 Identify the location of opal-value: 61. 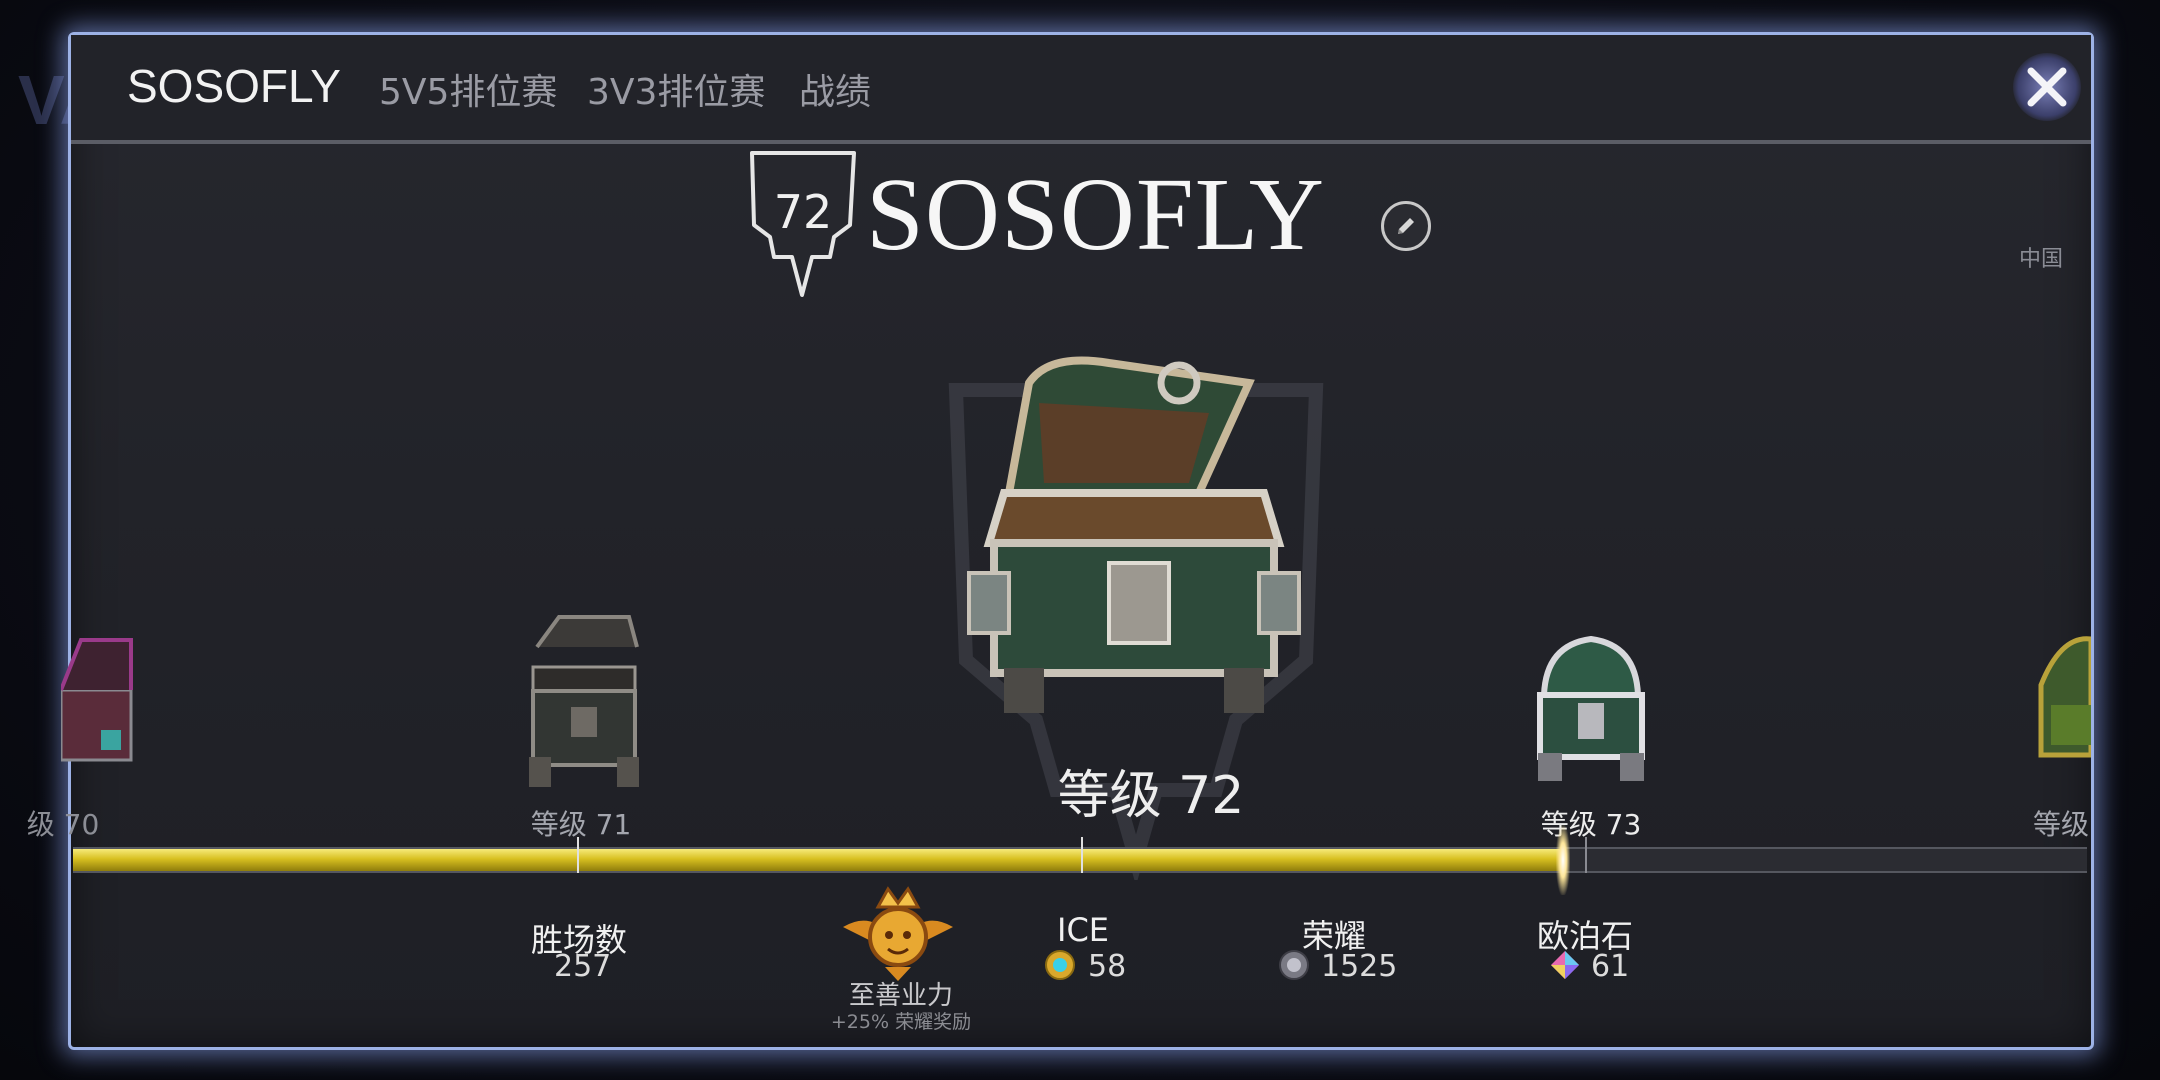
(1610, 966).